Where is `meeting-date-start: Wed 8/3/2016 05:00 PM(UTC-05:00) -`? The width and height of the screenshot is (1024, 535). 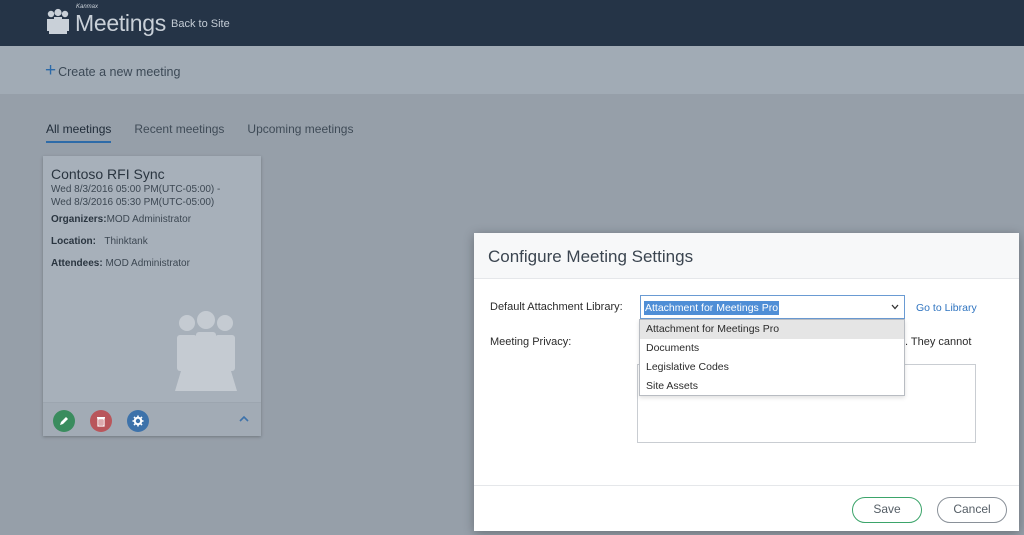 meeting-date-start: Wed 8/3/2016 05:00 PM(UTC-05:00) - is located at coordinates (136, 189).